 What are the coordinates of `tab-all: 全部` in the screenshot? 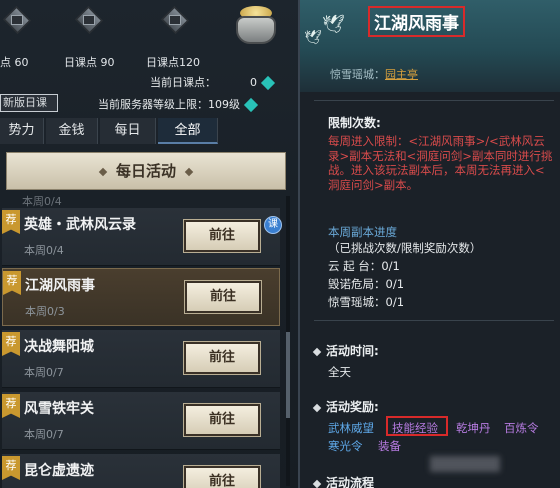 It's located at (188, 131).